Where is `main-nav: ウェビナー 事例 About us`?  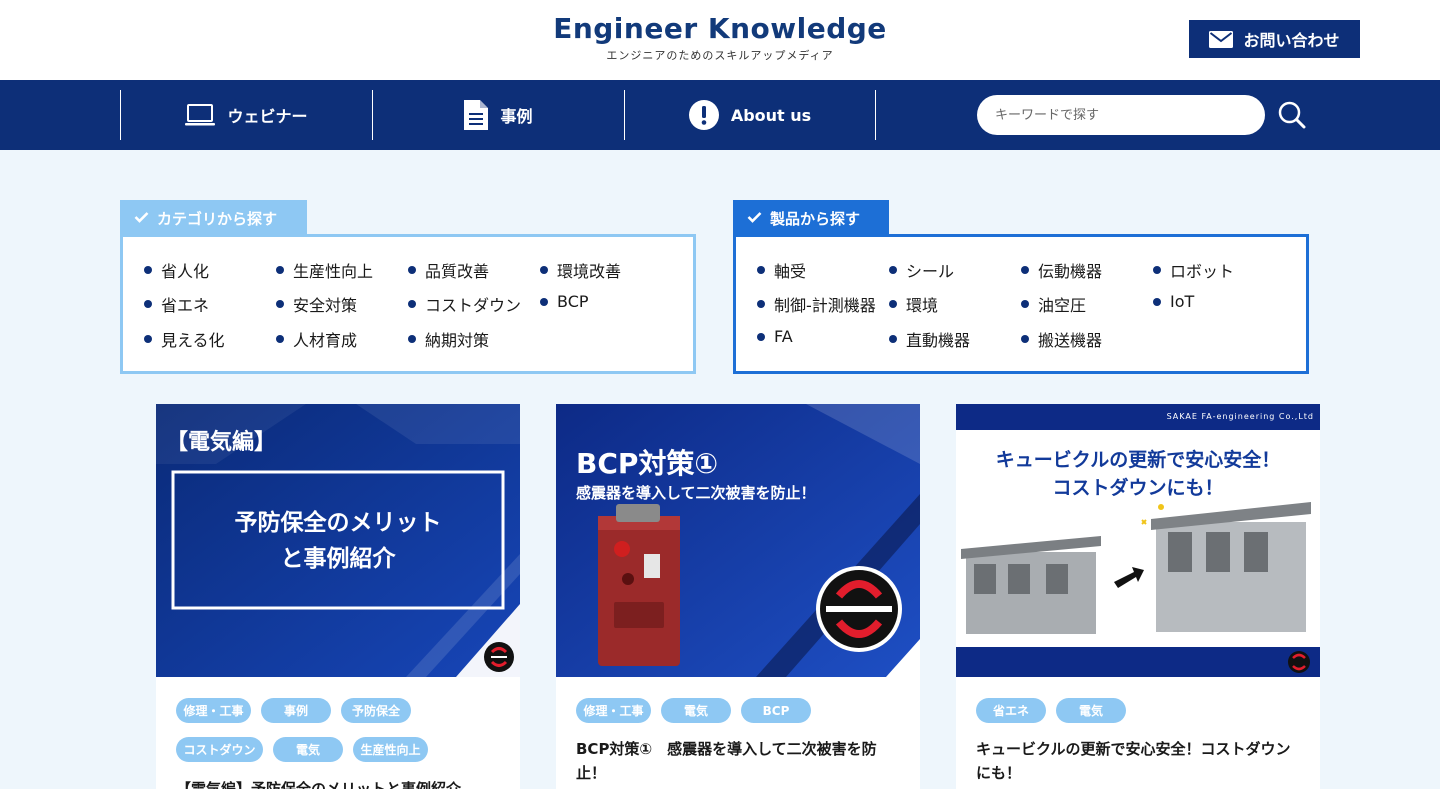 main-nav: ウェビナー 事例 About us is located at coordinates (720, 115).